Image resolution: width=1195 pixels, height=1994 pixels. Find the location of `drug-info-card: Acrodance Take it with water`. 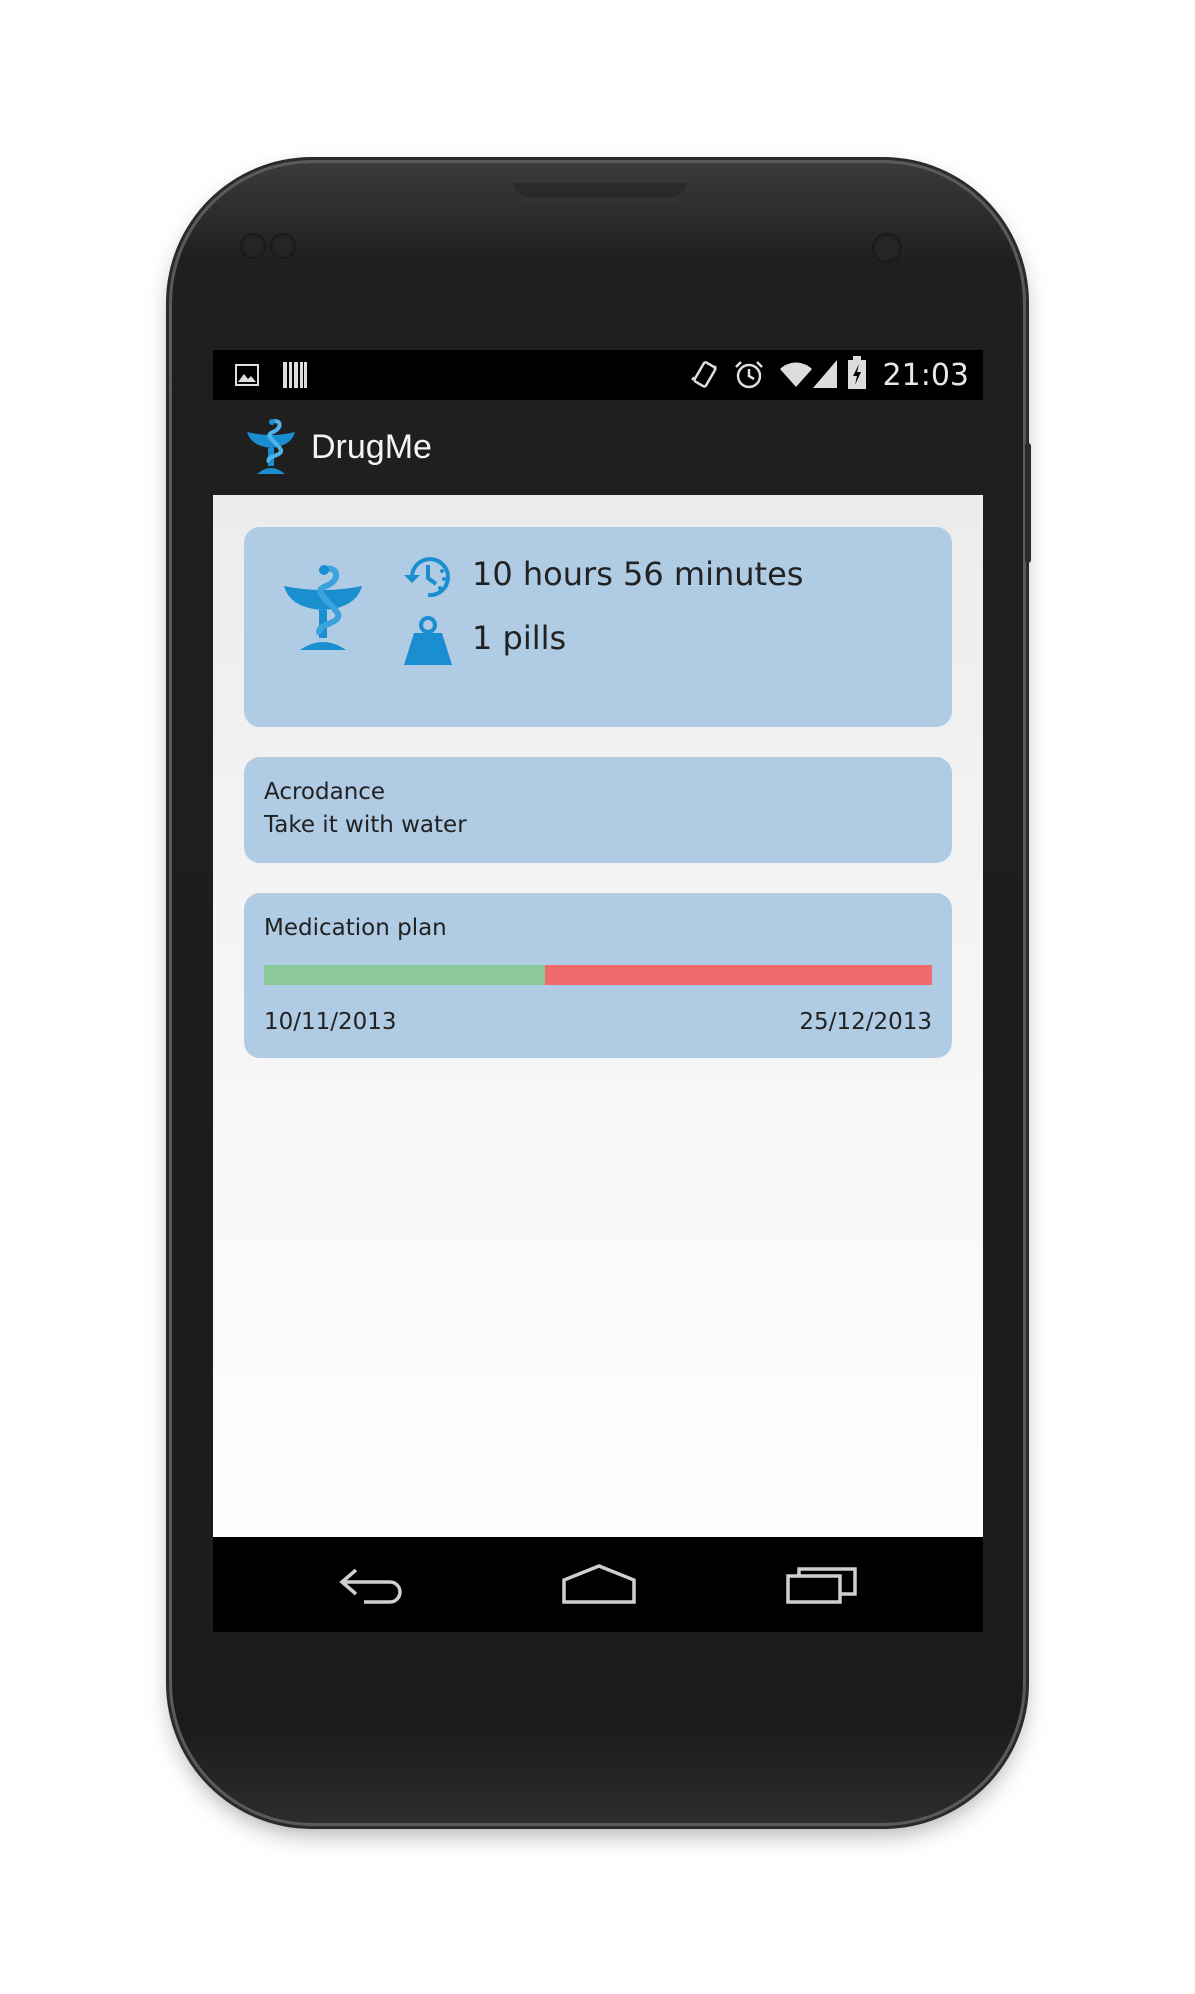

drug-info-card: Acrodance Take it with water is located at coordinates (598, 810).